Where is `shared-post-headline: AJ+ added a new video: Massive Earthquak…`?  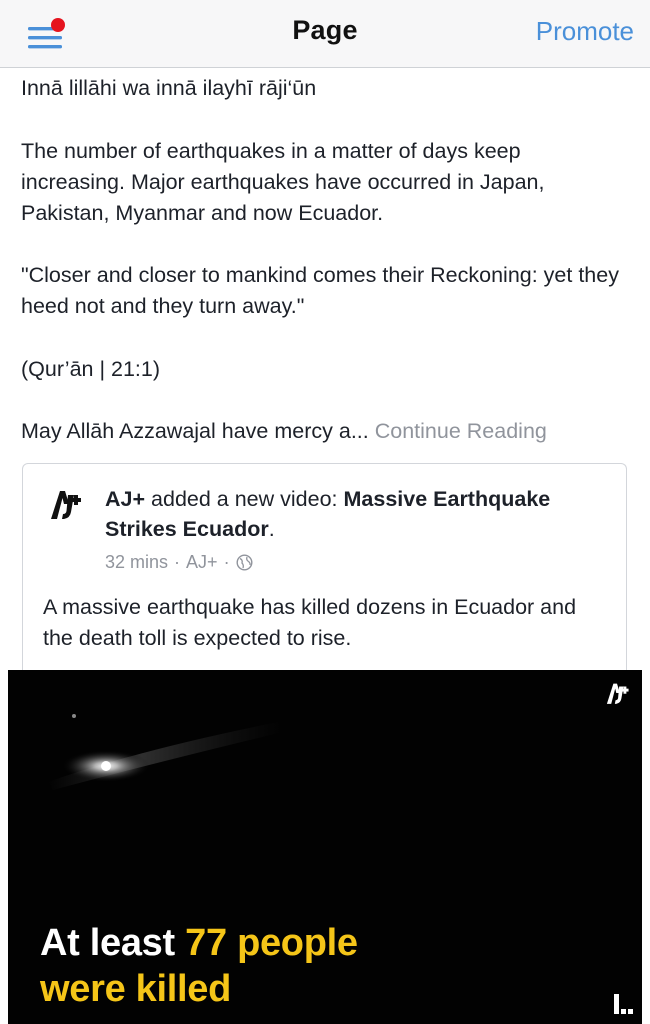 shared-post-headline: AJ+ added a new video: Massive Earthquak… is located at coordinates (355, 514).